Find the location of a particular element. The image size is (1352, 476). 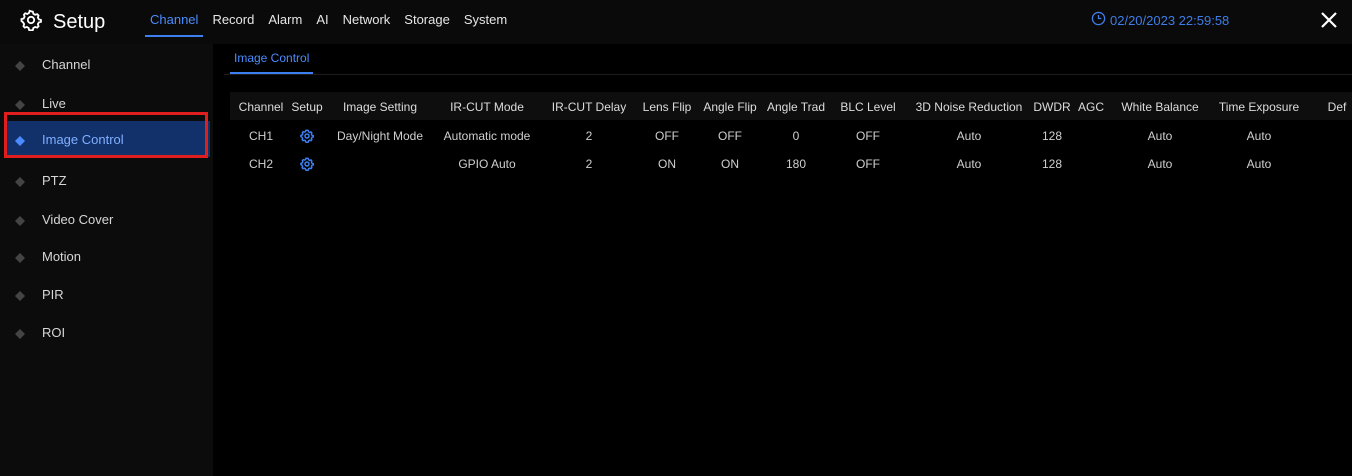

sidebar-item-ptz: PTZ is located at coordinates (108, 180).